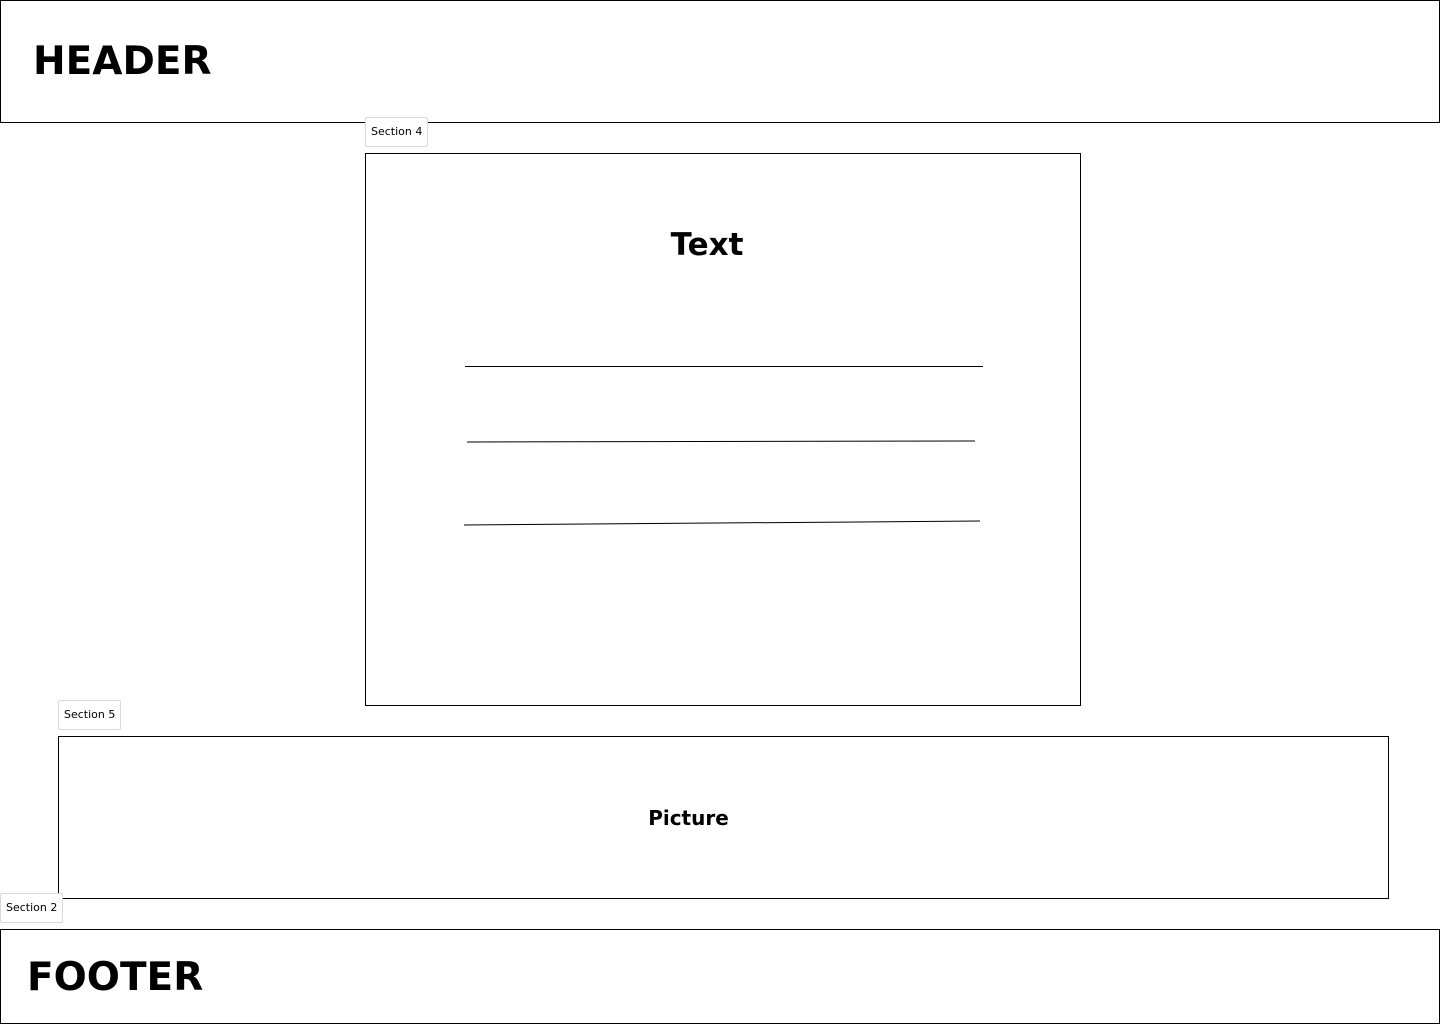  Describe the element at coordinates (32, 908) in the screenshot. I see `section-2-tag: Section 2` at that location.